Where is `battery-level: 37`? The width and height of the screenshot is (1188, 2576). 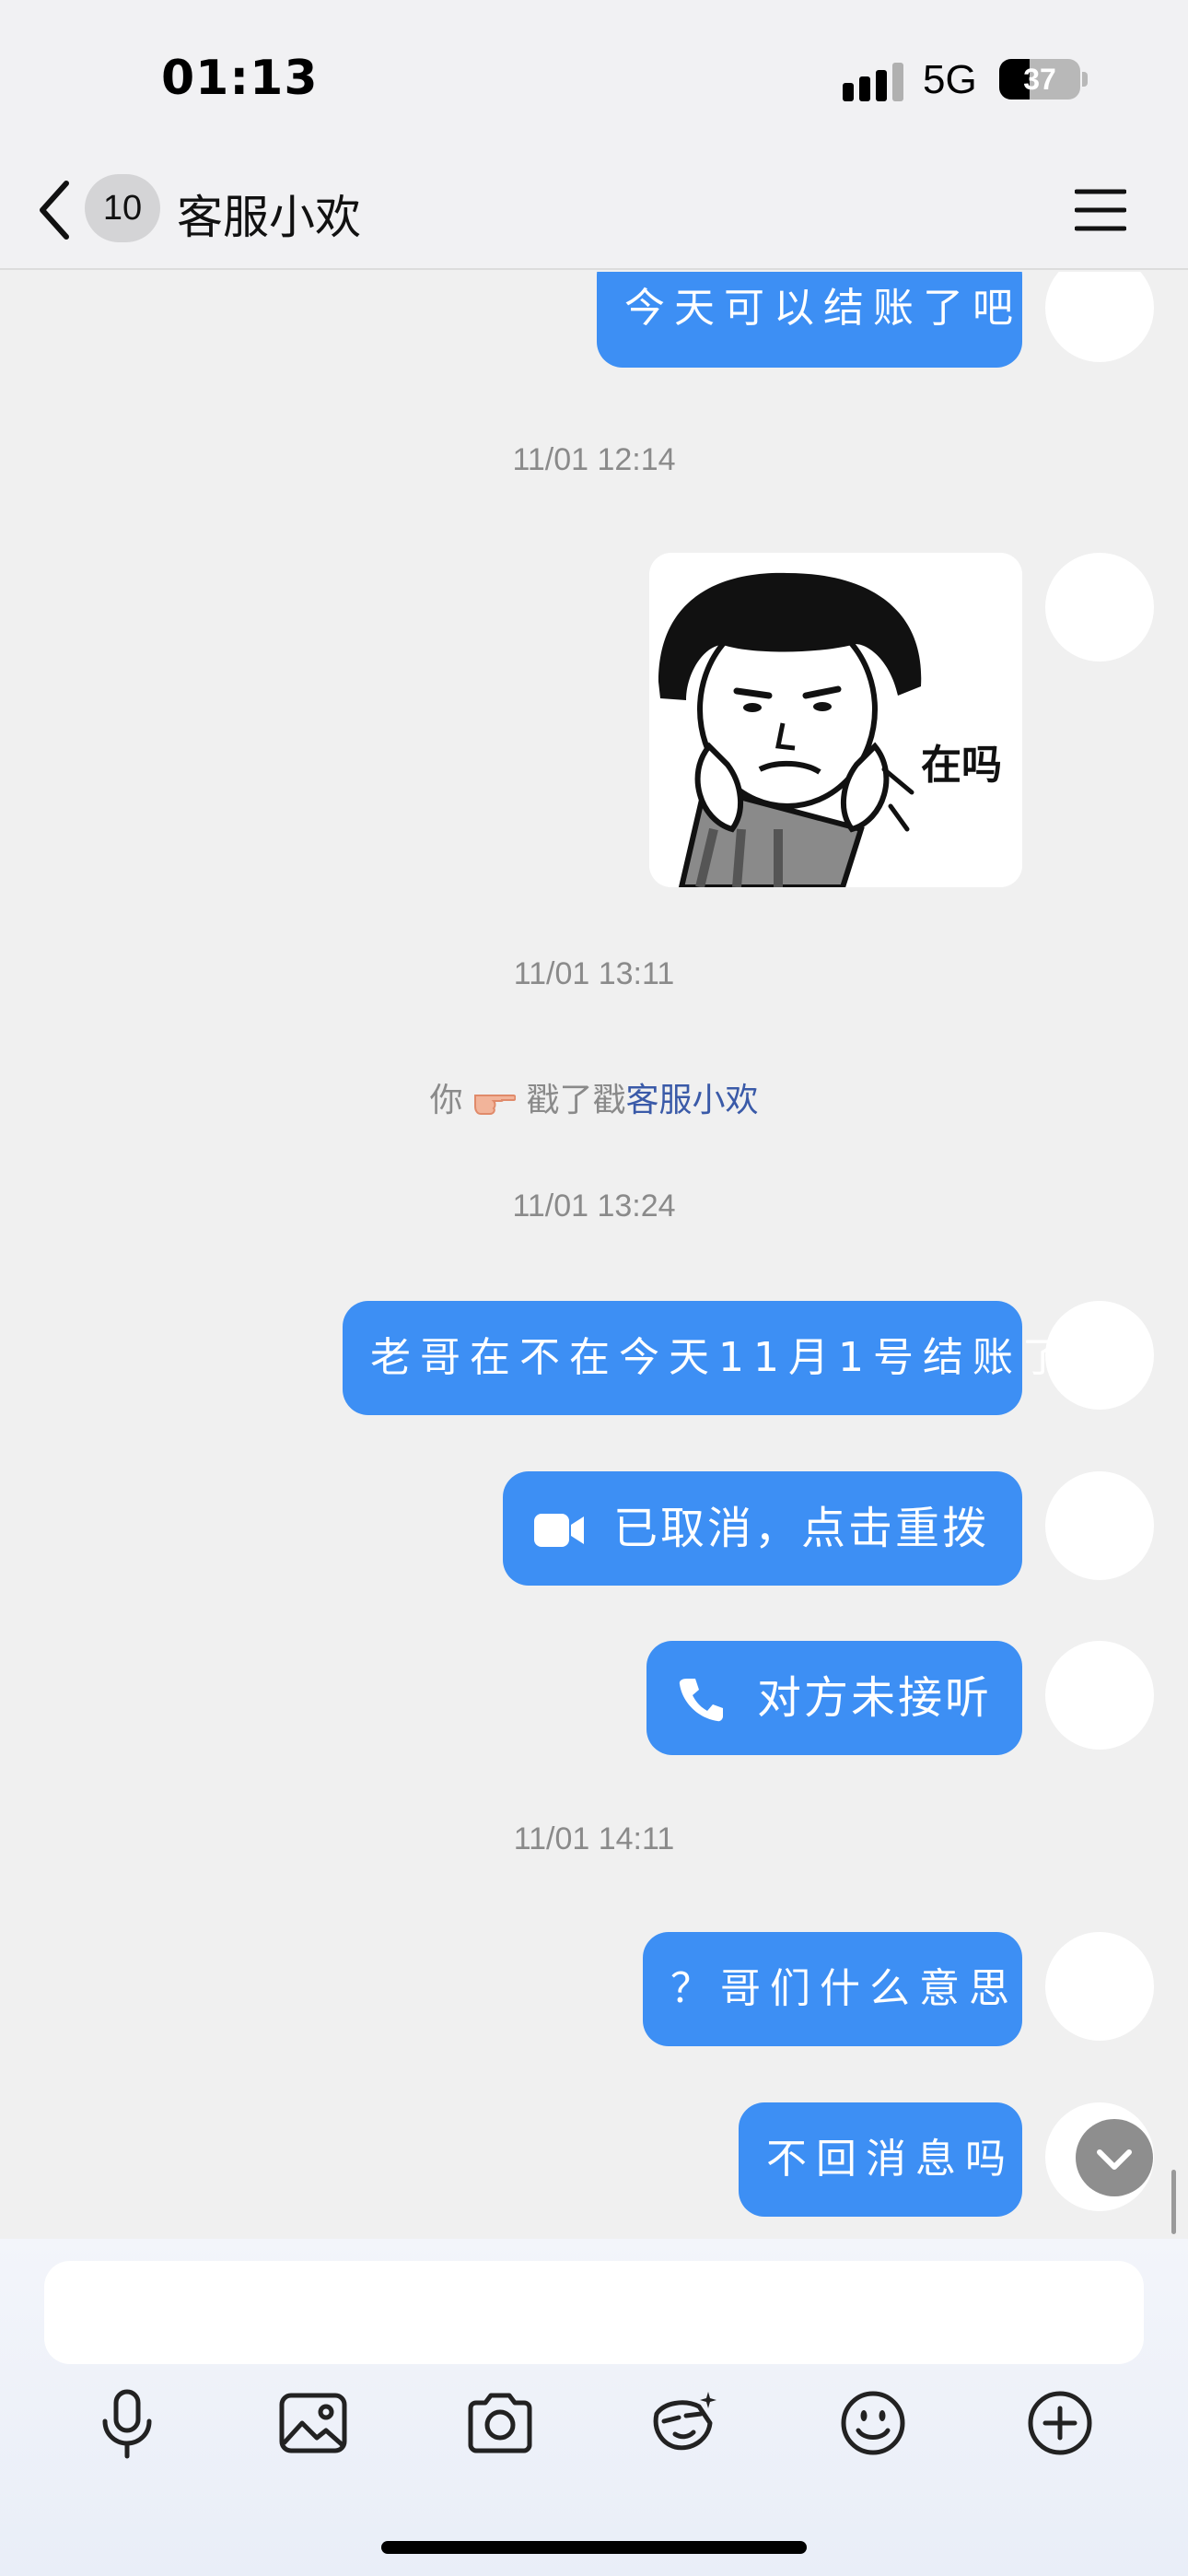 battery-level: 37 is located at coordinates (1039, 79).